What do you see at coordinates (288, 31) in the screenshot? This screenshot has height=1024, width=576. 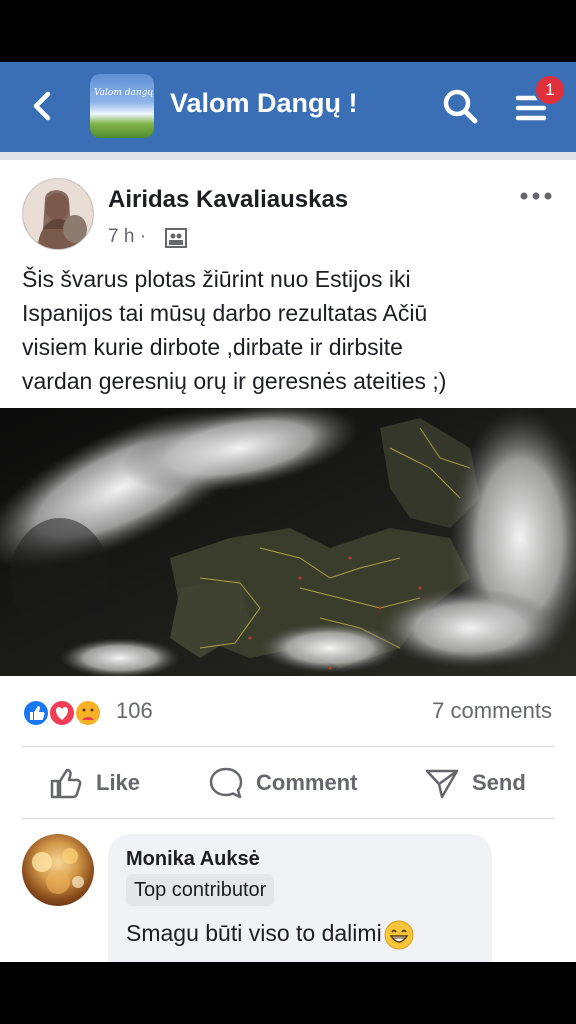 I see `status-bar-area` at bounding box center [288, 31].